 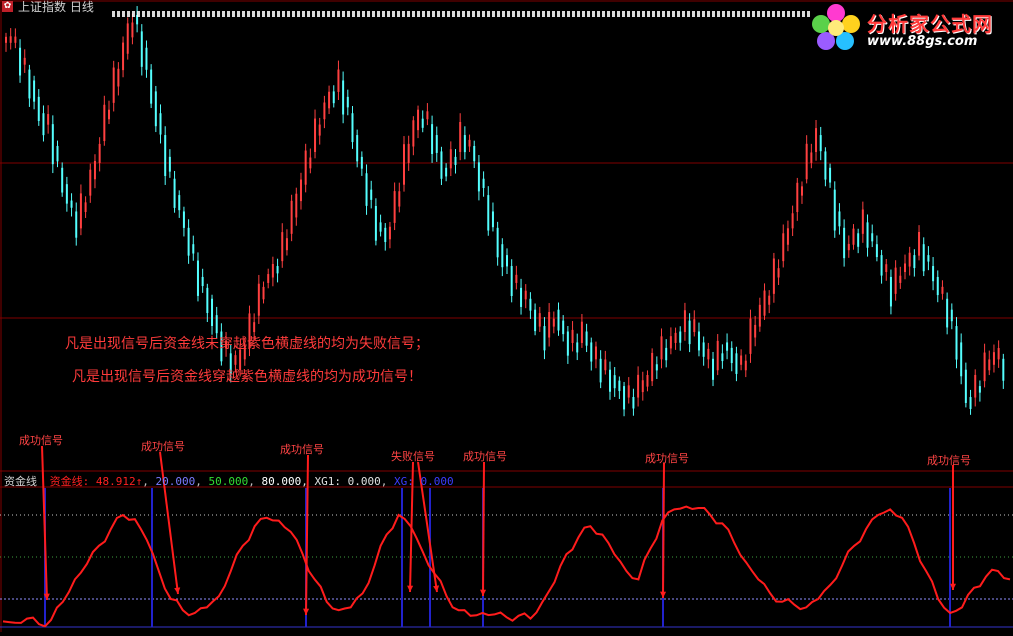 What do you see at coordinates (483, 529) in the screenshot?
I see `signal-arrow-shaft` at bounding box center [483, 529].